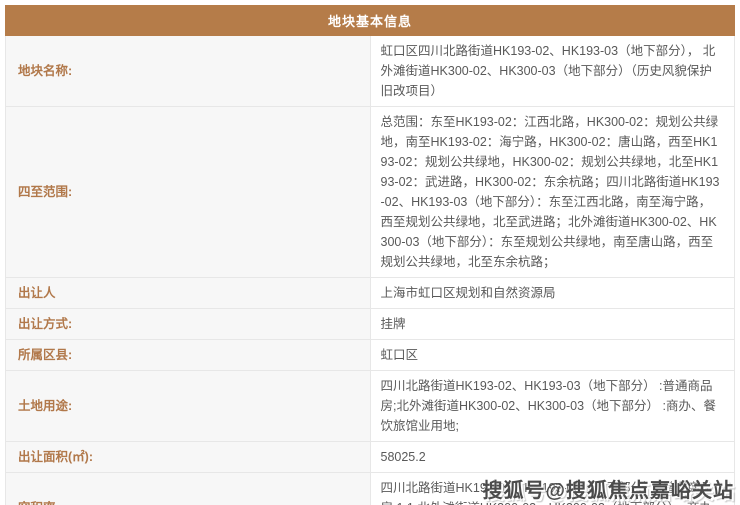 The image size is (740, 505). What do you see at coordinates (188, 488) in the screenshot?
I see `row-label-plot-ratio: 容积率:` at bounding box center [188, 488].